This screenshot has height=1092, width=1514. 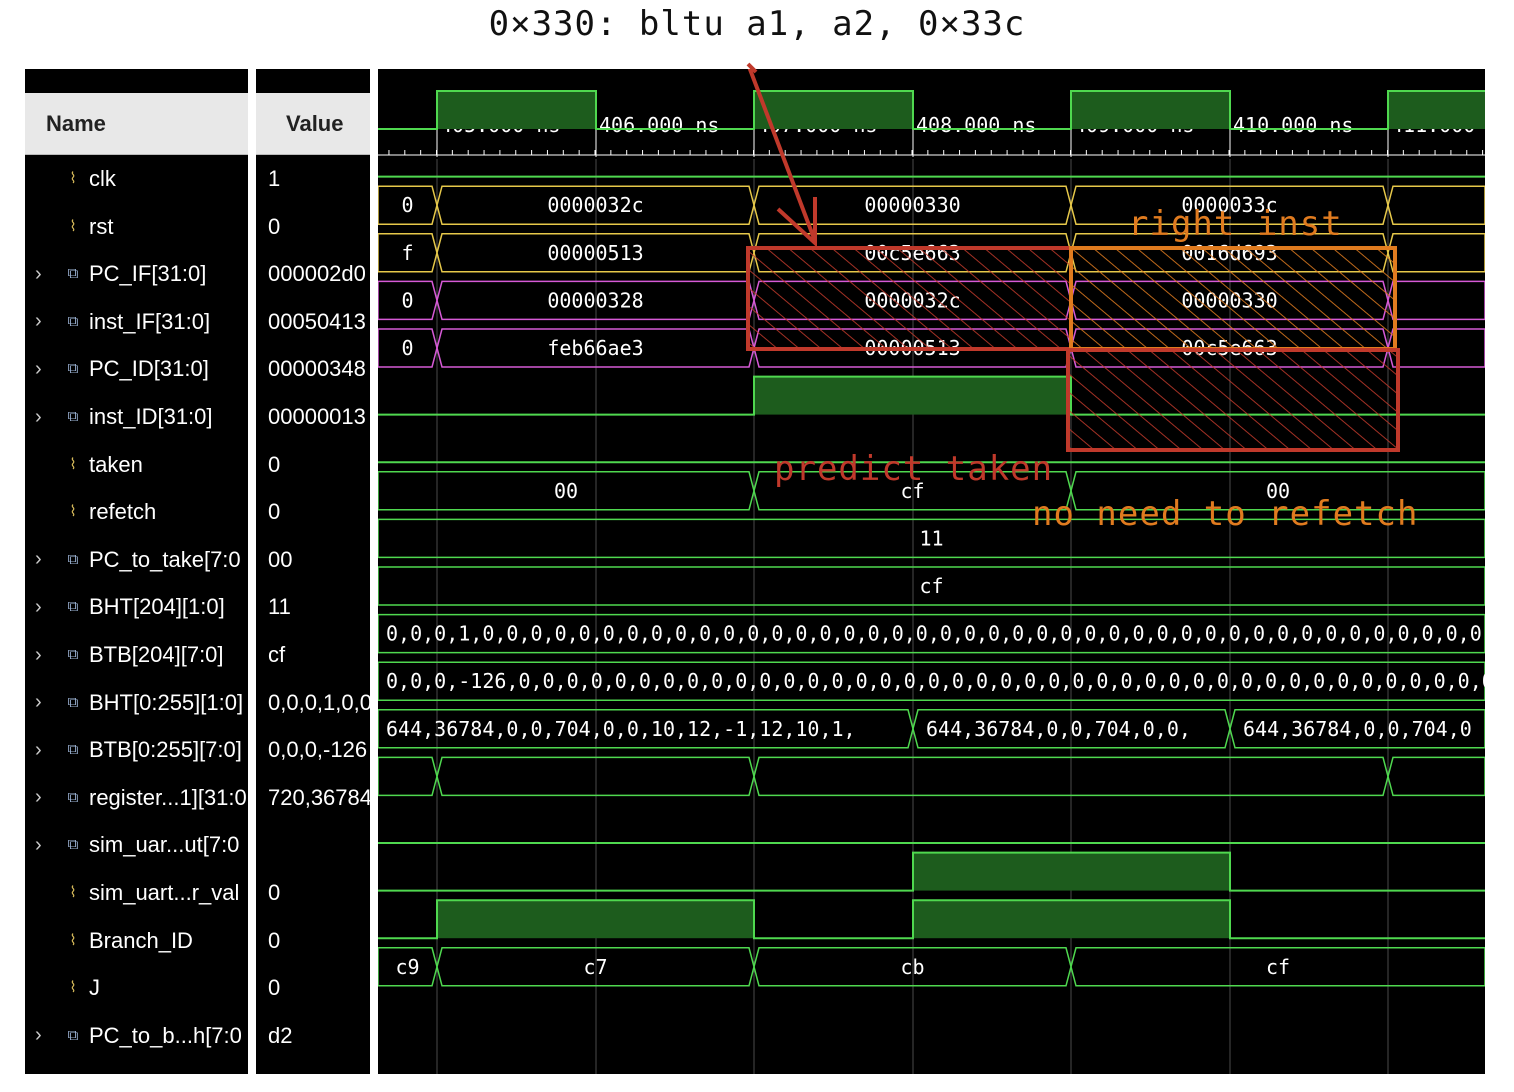 What do you see at coordinates (407, 253) in the screenshot?
I see `bus-value-label: f` at bounding box center [407, 253].